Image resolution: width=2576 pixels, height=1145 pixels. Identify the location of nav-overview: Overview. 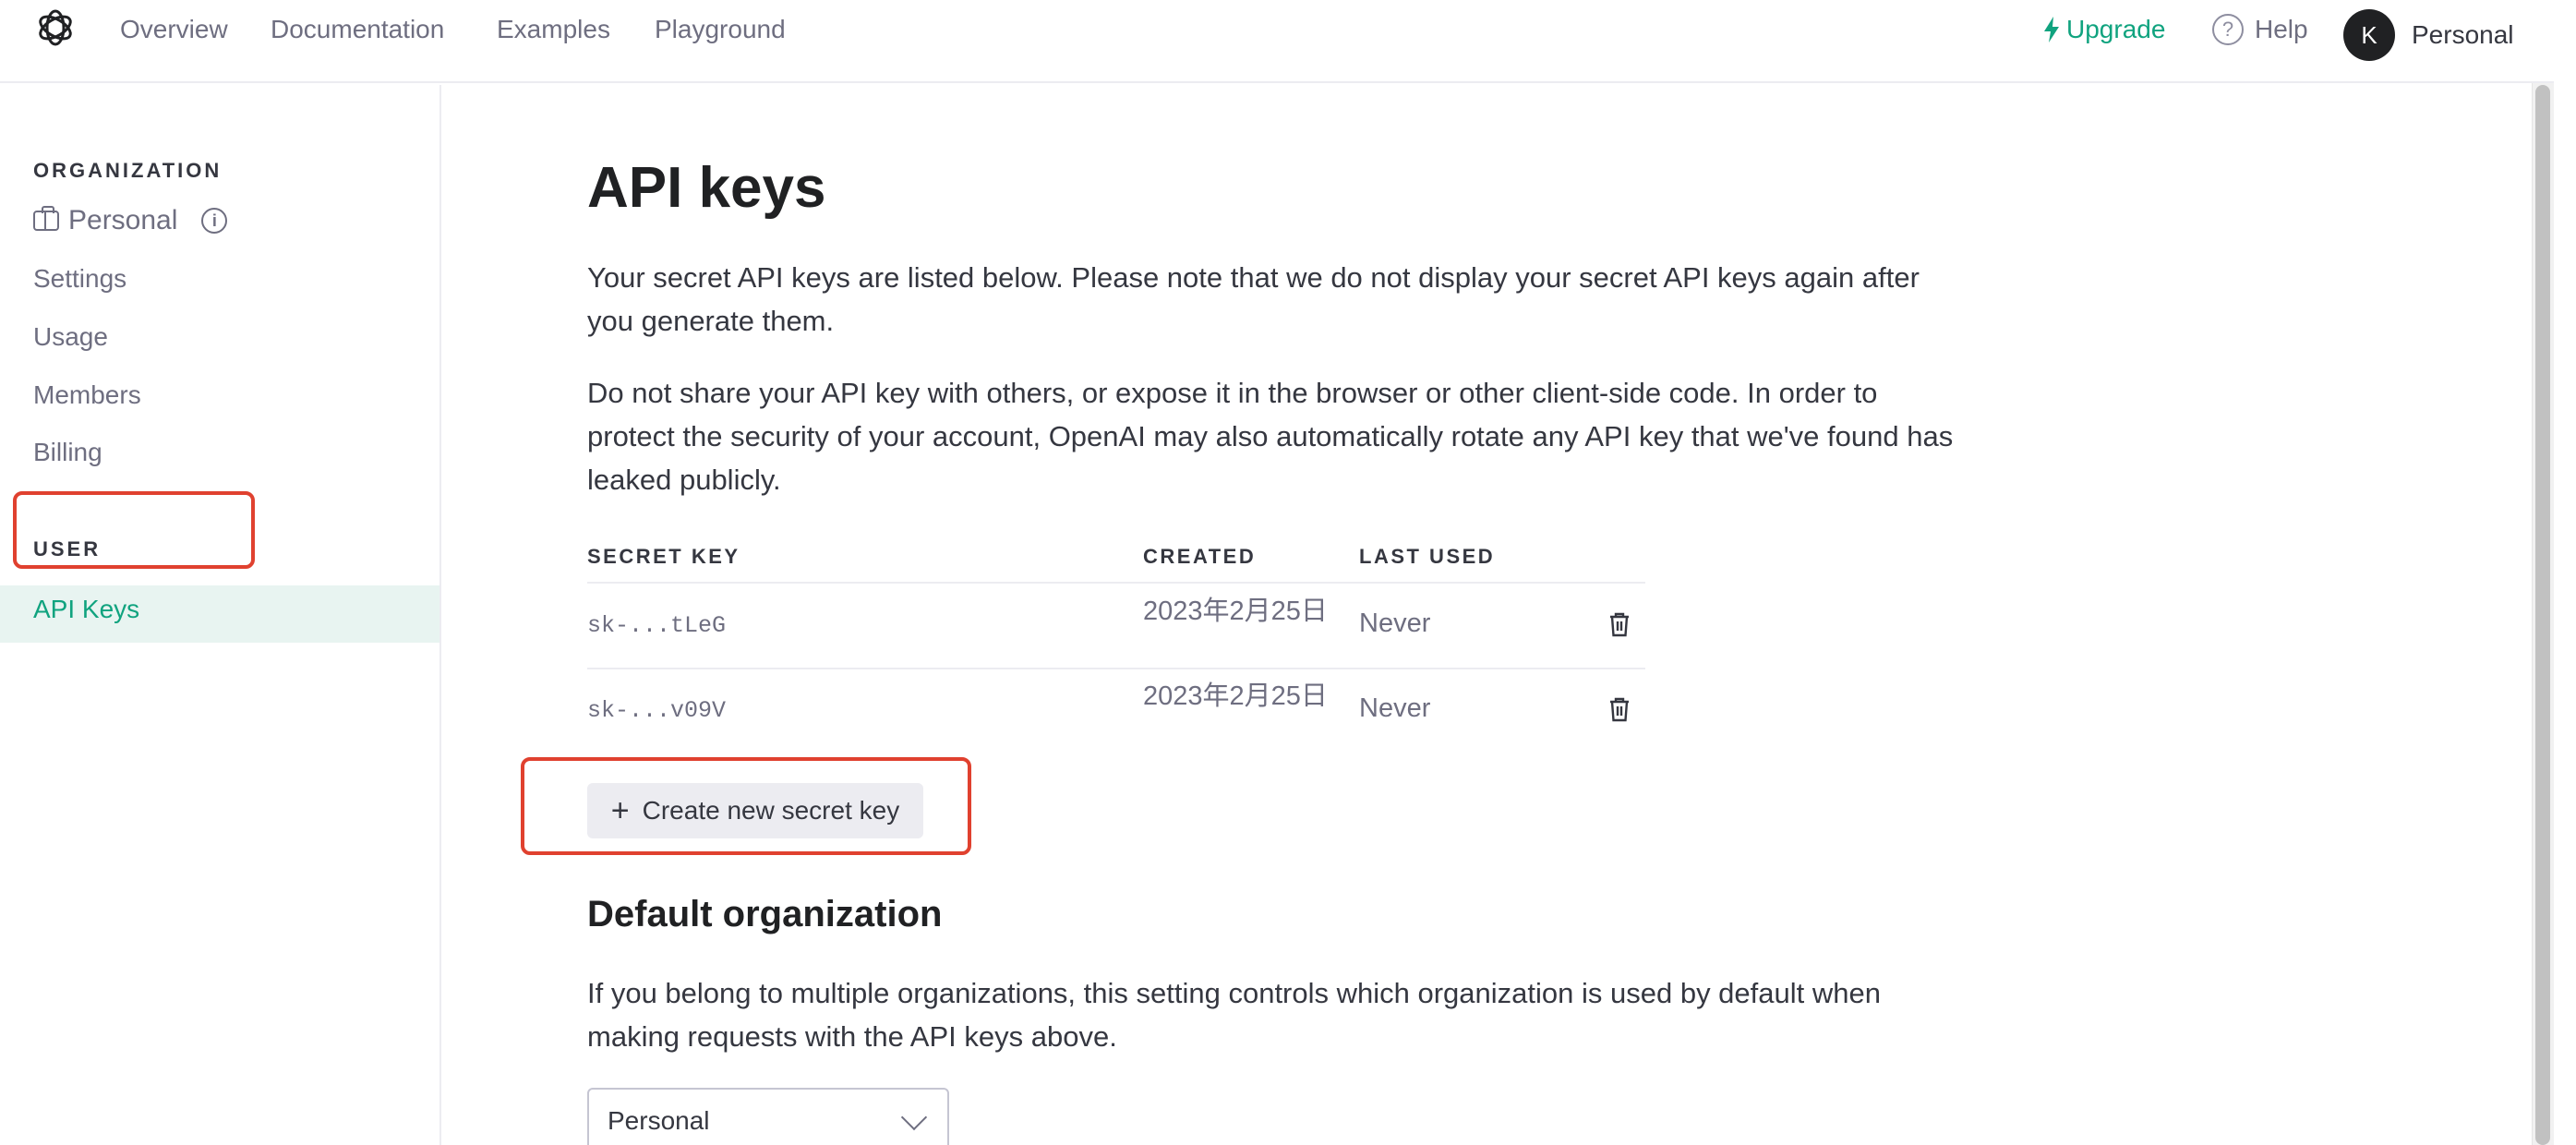
(174, 29).